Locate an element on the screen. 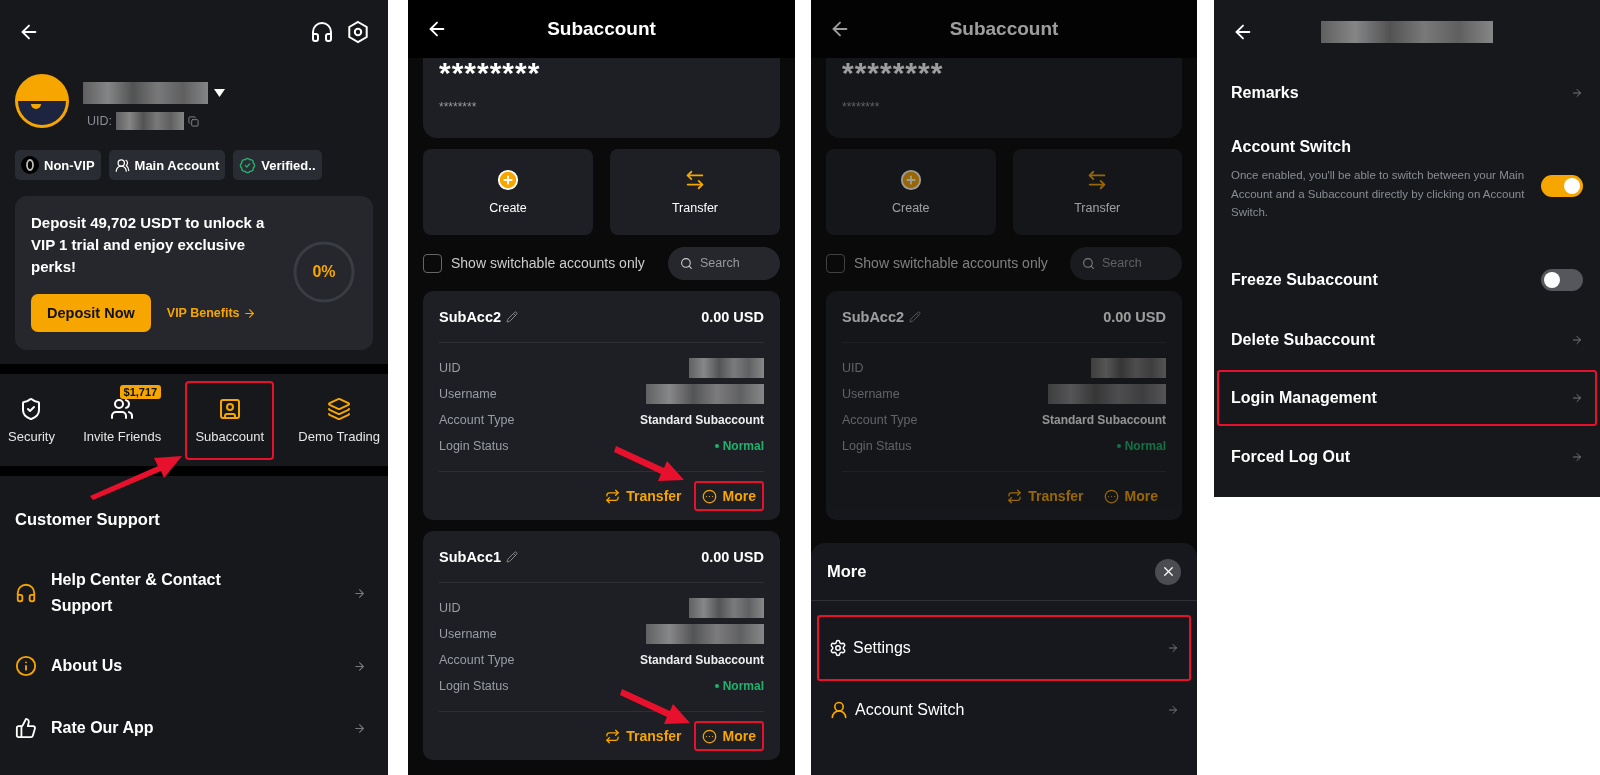 This screenshot has height=775, width=1600. shortcut-item: Demo Trading is located at coordinates (339, 420).